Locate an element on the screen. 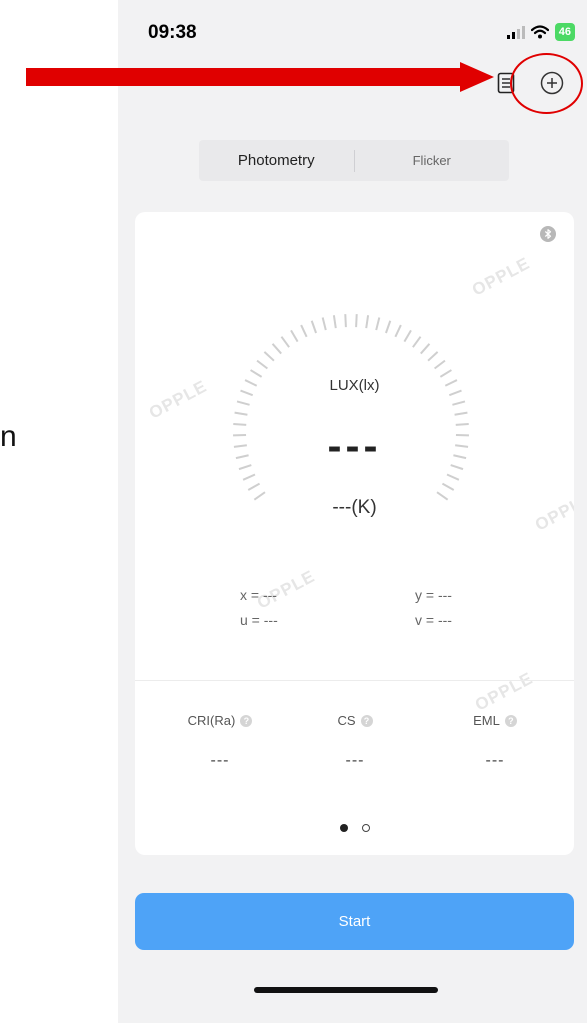 The height and width of the screenshot is (1023, 587). coord-v: v = --- is located at coordinates (433, 620).